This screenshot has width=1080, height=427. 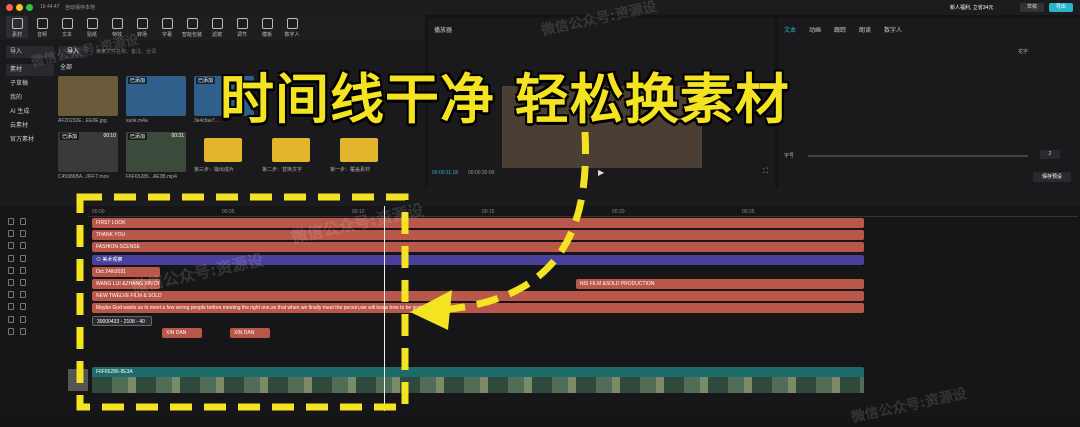 What do you see at coordinates (431, 310) in the screenshot?
I see `arrow-head` at bounding box center [431, 310].